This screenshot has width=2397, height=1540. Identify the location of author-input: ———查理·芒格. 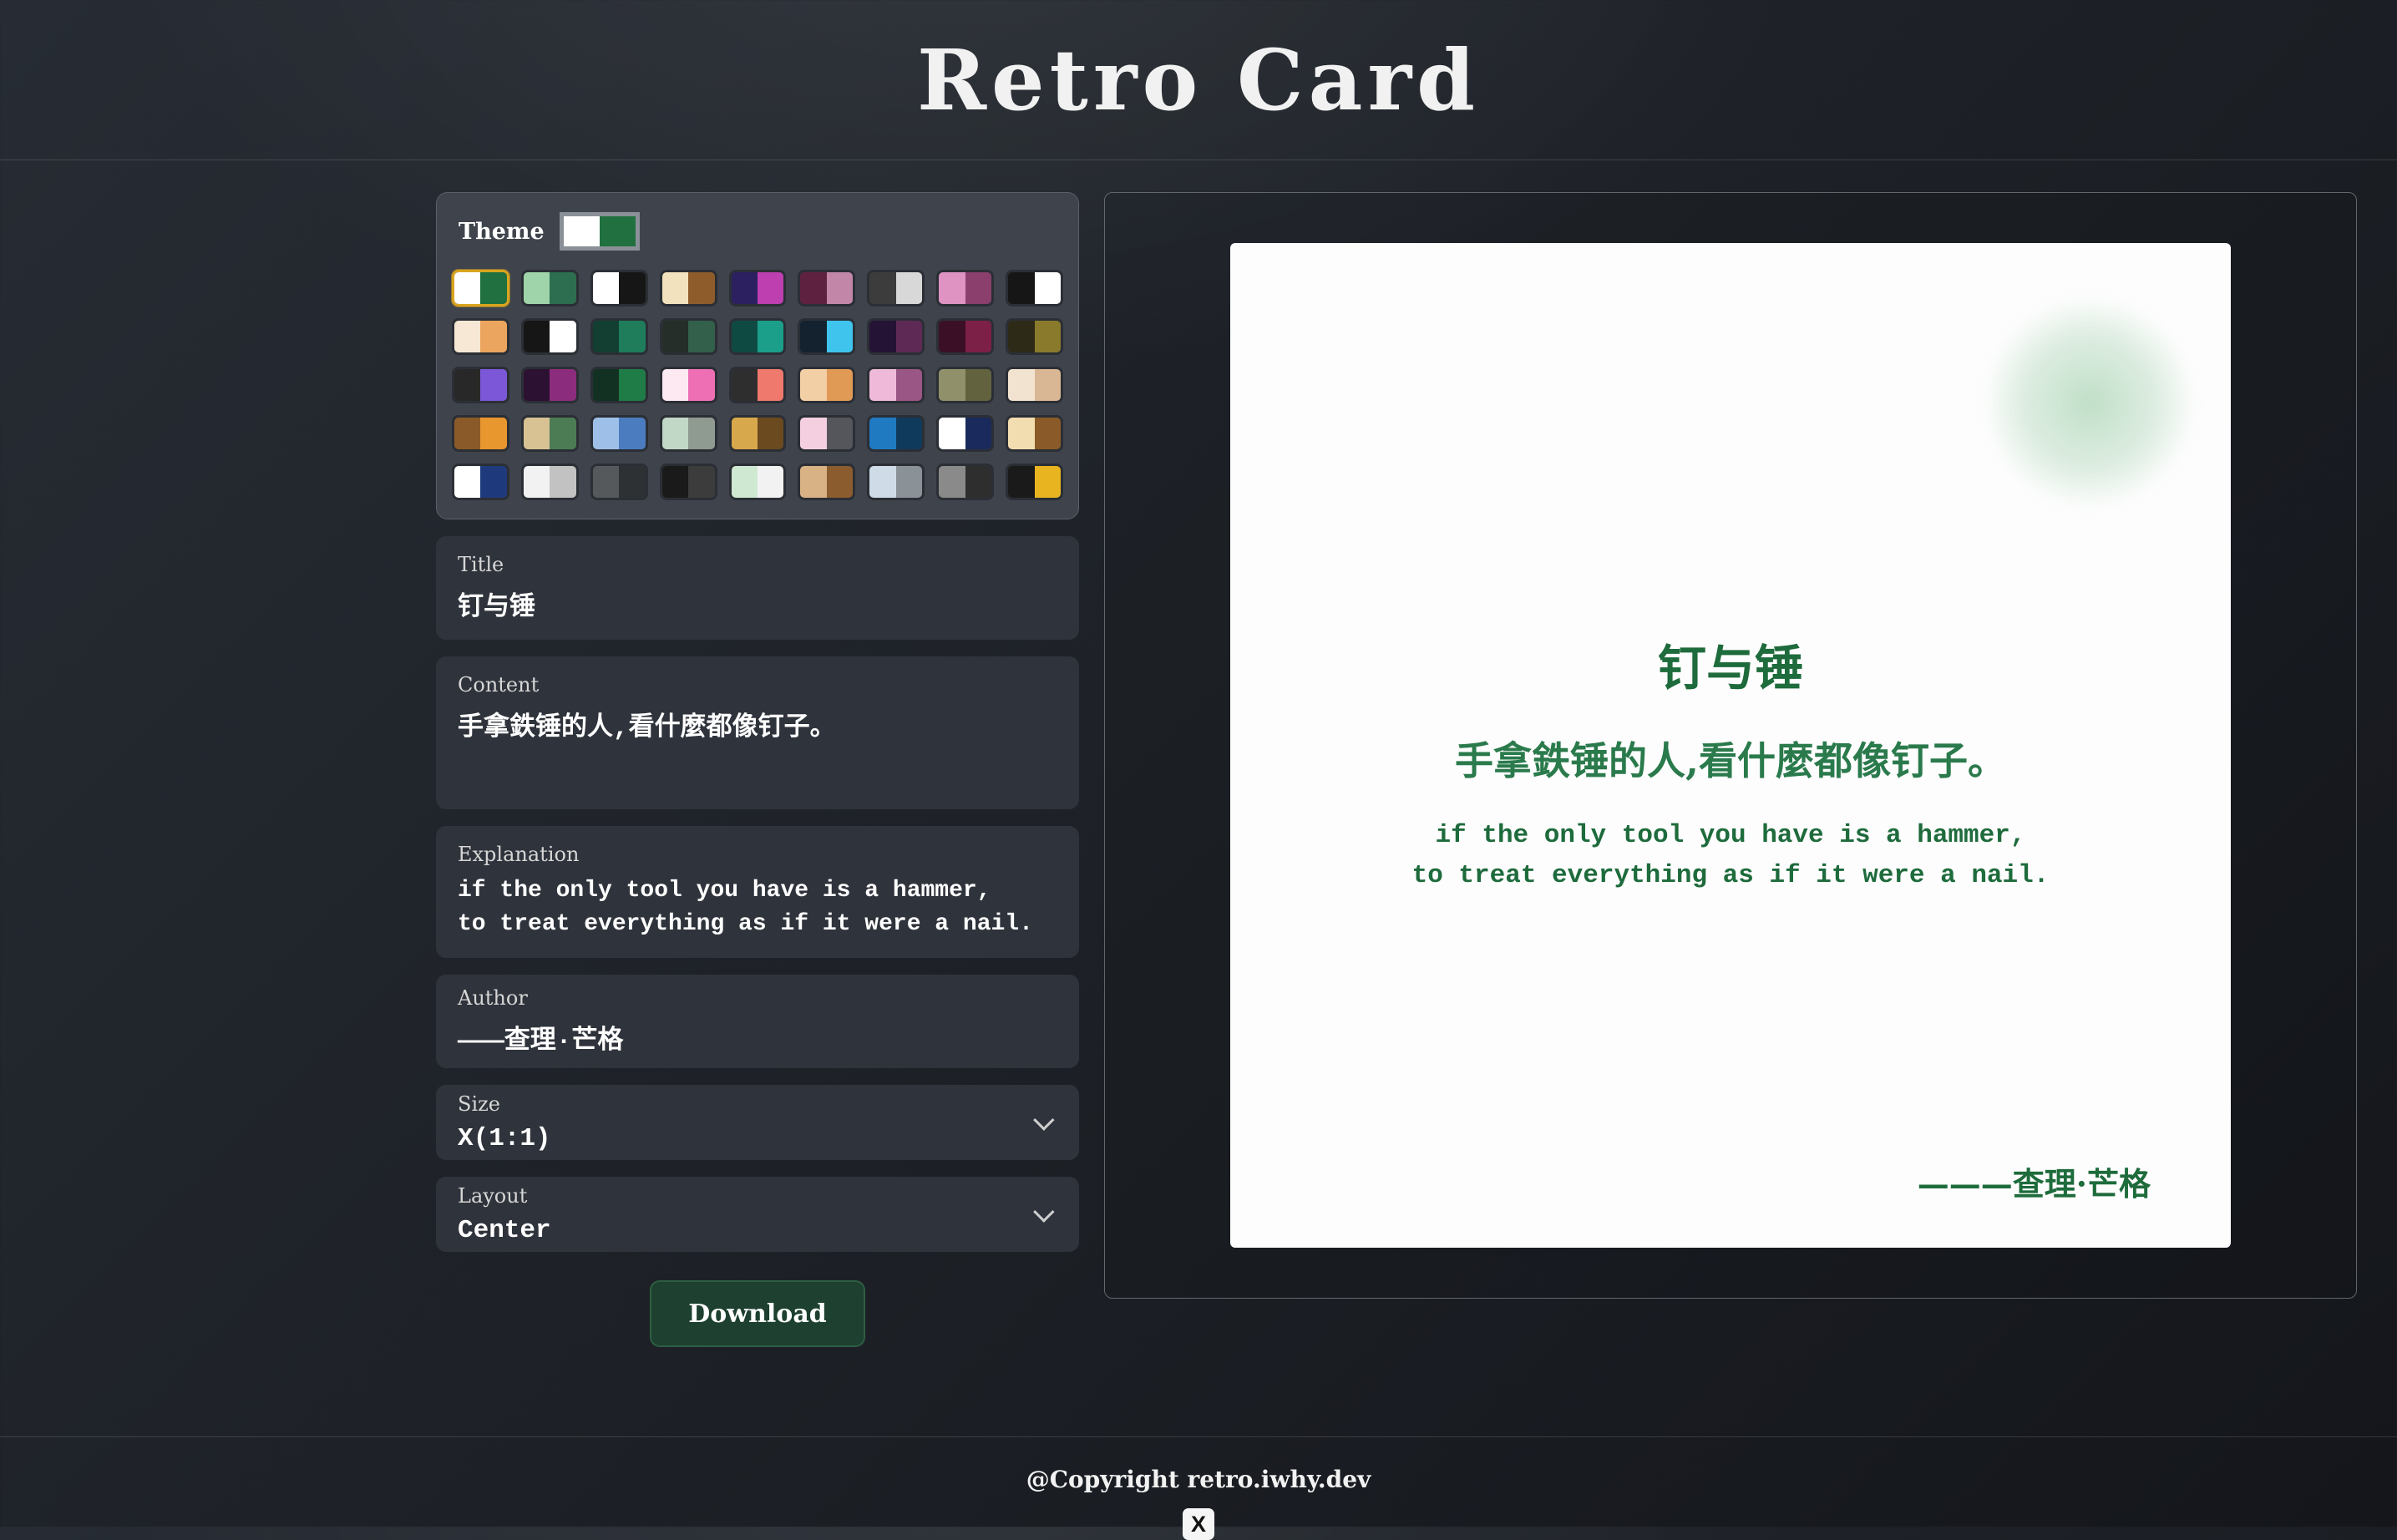
(758, 1037).